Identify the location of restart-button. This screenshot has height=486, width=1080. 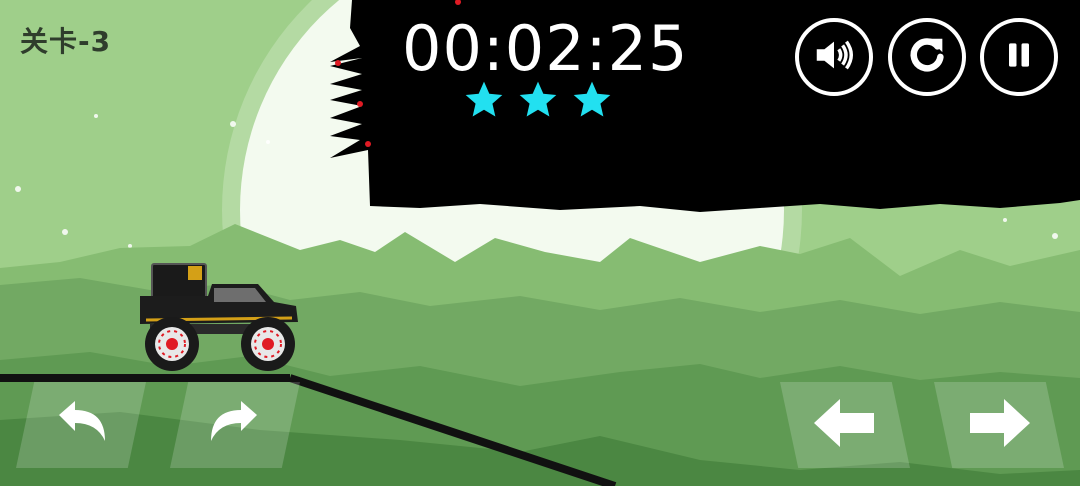
(927, 57).